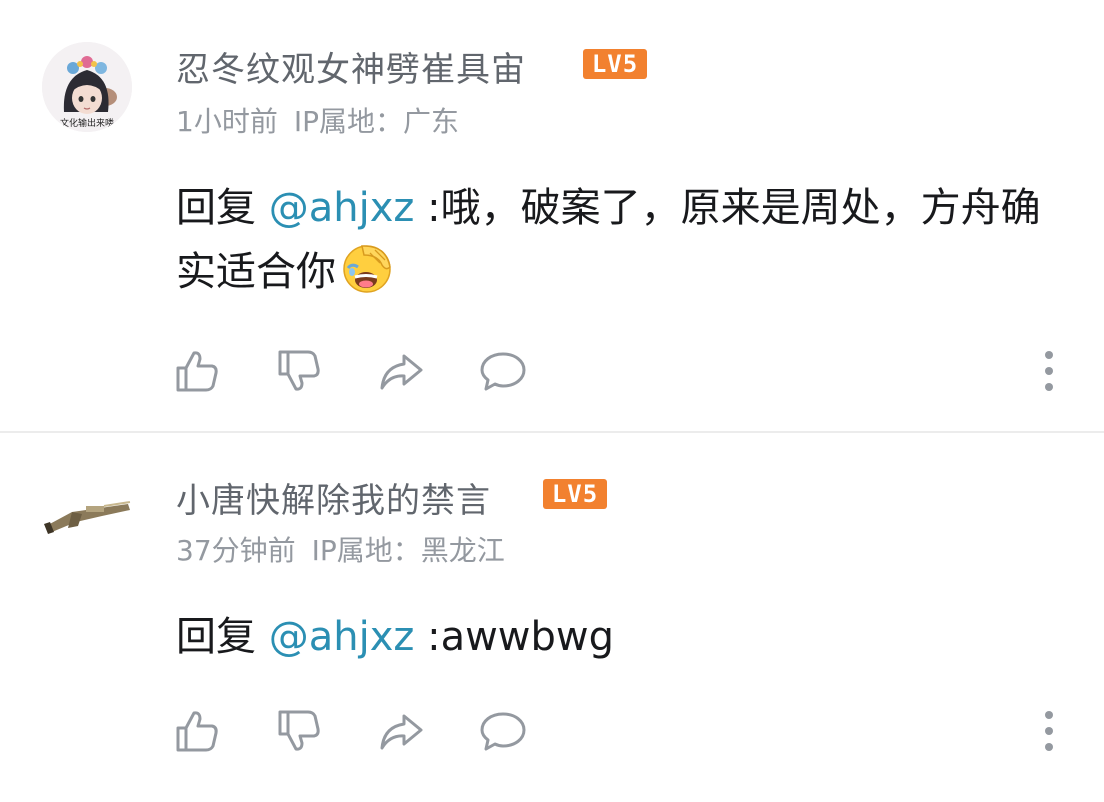 Image resolution: width=1104 pixels, height=802 pixels. Describe the element at coordinates (616, 637) in the screenshot. I see `comment-content: 回复 @ahjxz :awwbwg` at that location.